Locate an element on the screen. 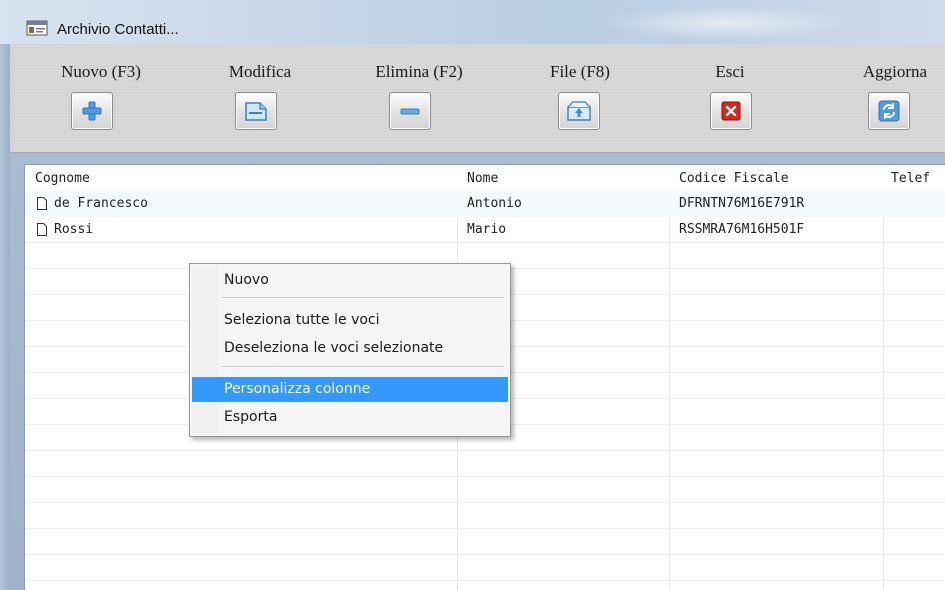 The image size is (945, 590). cell-nome: Mario is located at coordinates (487, 229).